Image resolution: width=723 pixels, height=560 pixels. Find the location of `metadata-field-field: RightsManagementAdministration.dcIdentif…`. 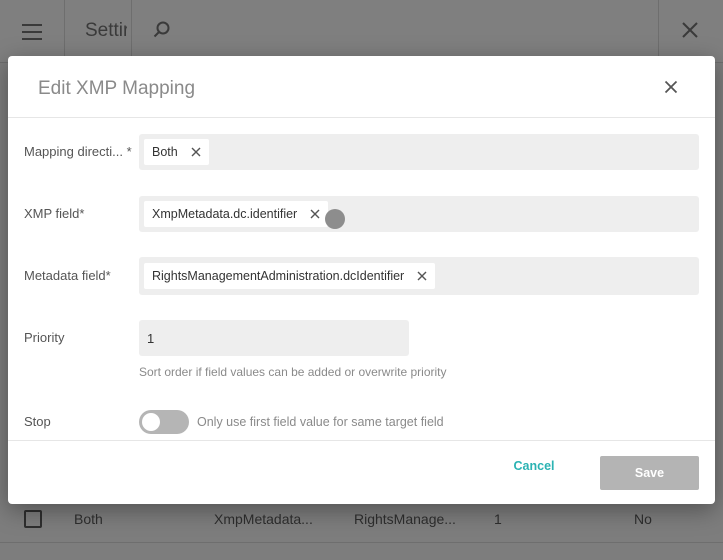

metadata-field-field: RightsManagementAdministration.dcIdentif… is located at coordinates (419, 276).